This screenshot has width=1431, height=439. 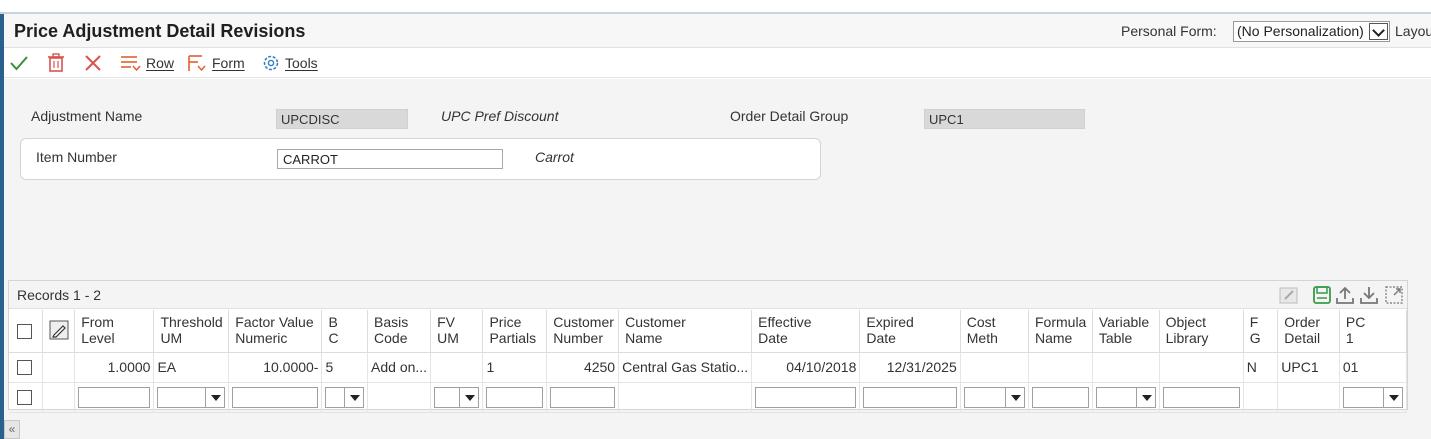 What do you see at coordinates (515, 367) in the screenshot?
I see `cell-price-partials: 1` at bounding box center [515, 367].